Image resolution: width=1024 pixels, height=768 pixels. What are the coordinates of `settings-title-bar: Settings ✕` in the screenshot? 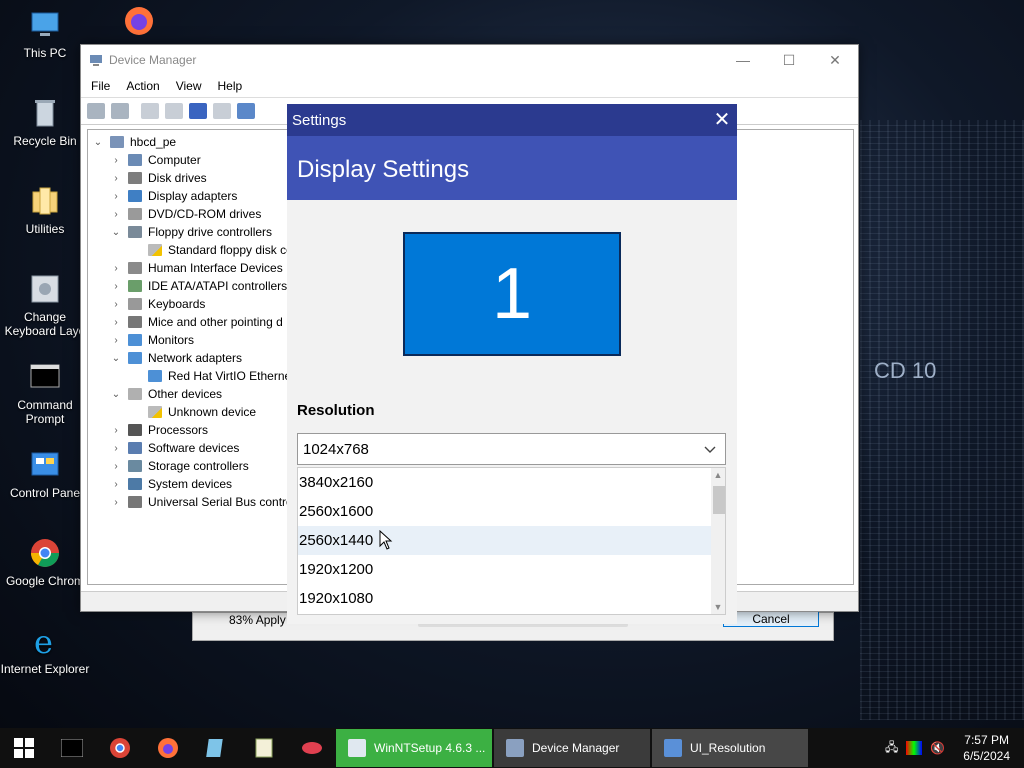 It's located at (512, 120).